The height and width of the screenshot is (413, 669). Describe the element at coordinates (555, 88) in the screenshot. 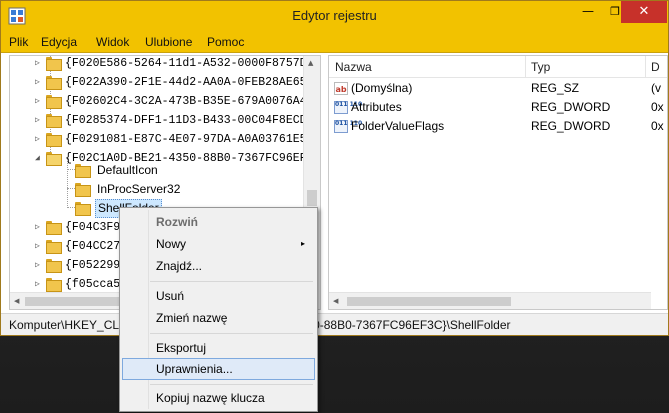

I see `value-type: REG_SZ` at that location.